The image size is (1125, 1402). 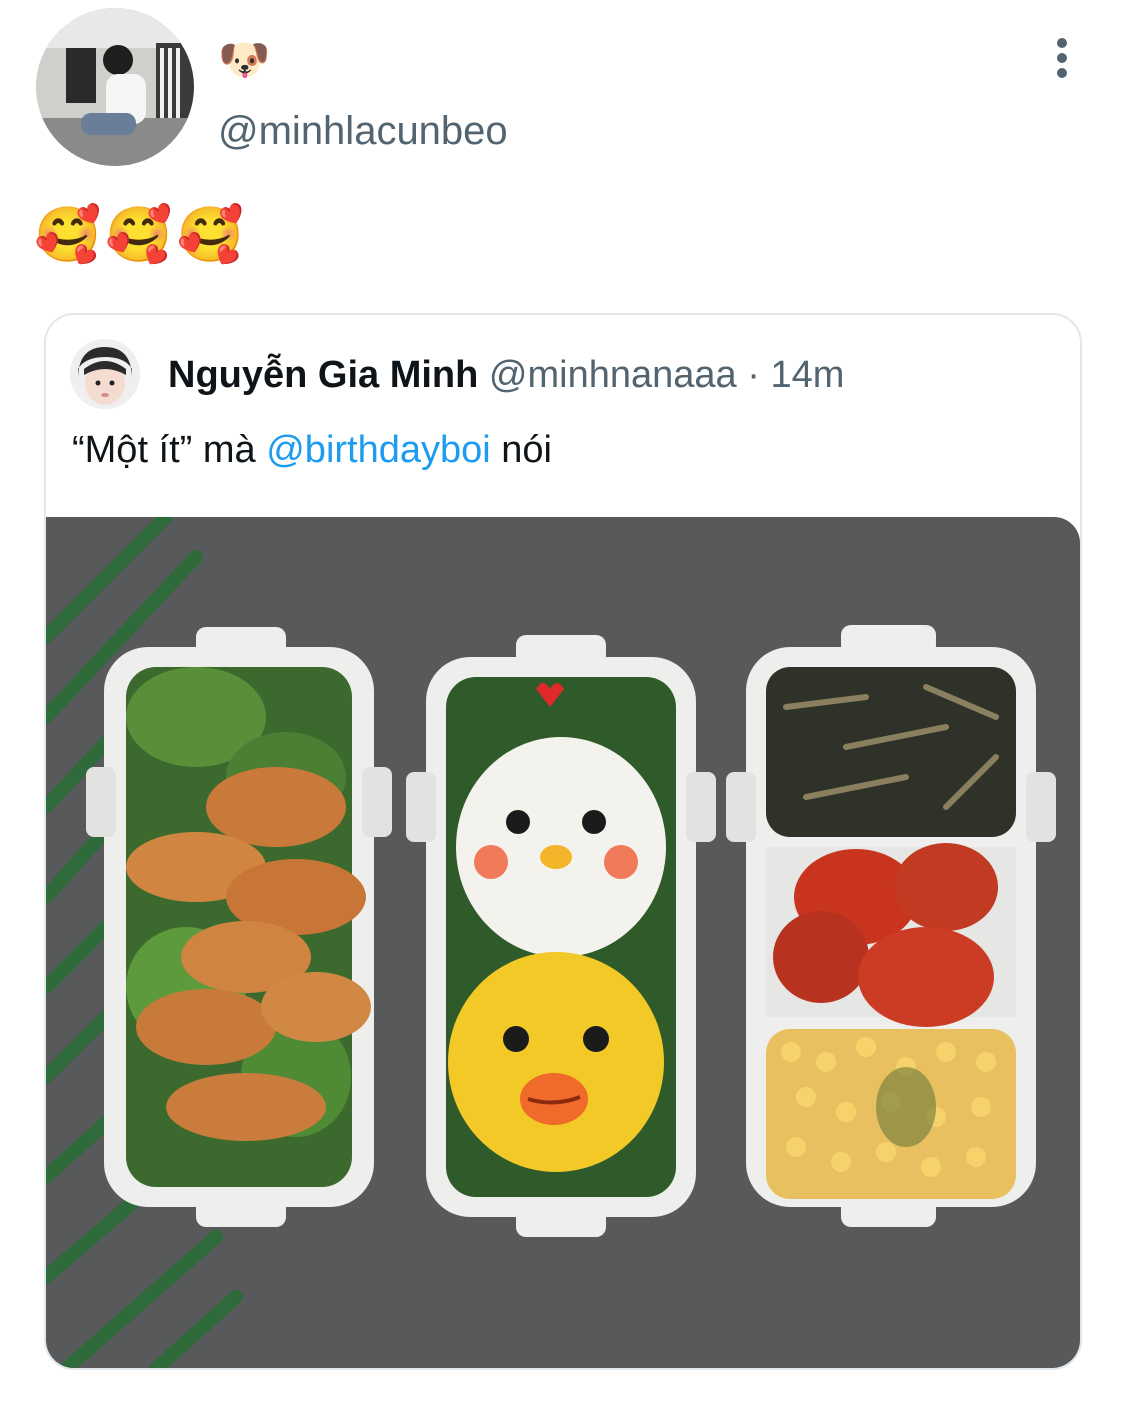 I want to click on quoted-text-after: nói, so click(x=521, y=450).